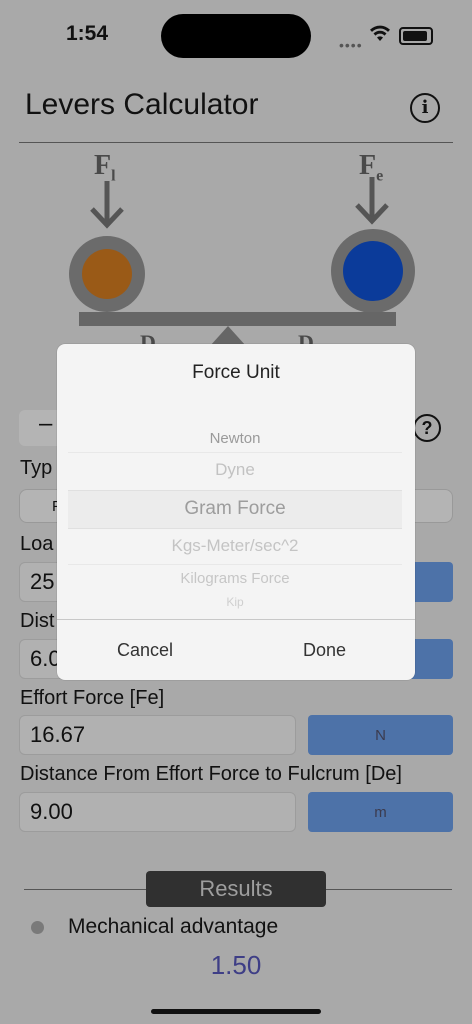 This screenshot has width=472, height=1024. I want to click on dist-effort-unit-button: m, so click(380, 812).